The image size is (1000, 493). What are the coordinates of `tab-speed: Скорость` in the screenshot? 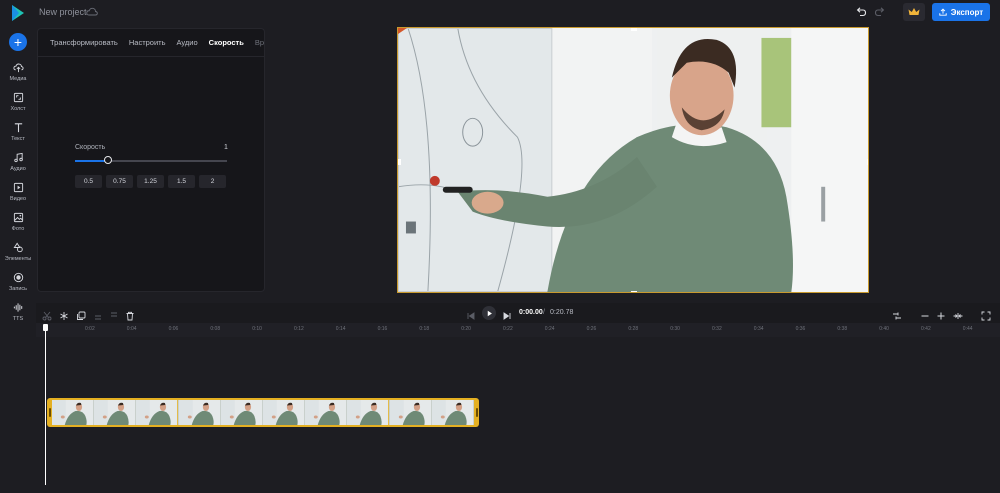 It's located at (226, 42).